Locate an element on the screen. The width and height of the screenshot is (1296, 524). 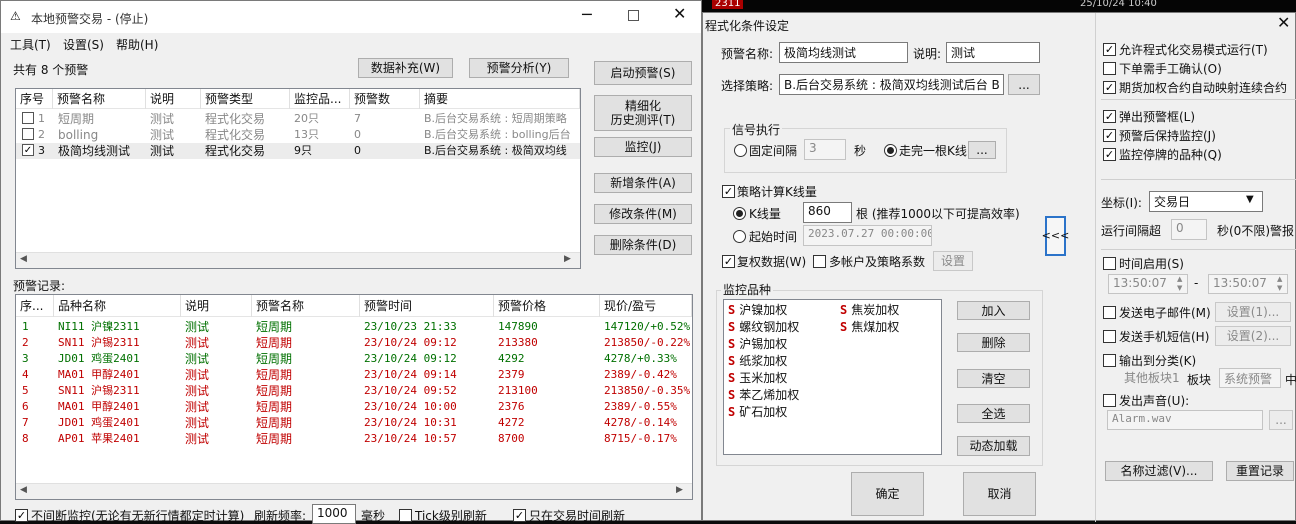
start-alert-button: 启动预警(S) is located at coordinates (643, 73).